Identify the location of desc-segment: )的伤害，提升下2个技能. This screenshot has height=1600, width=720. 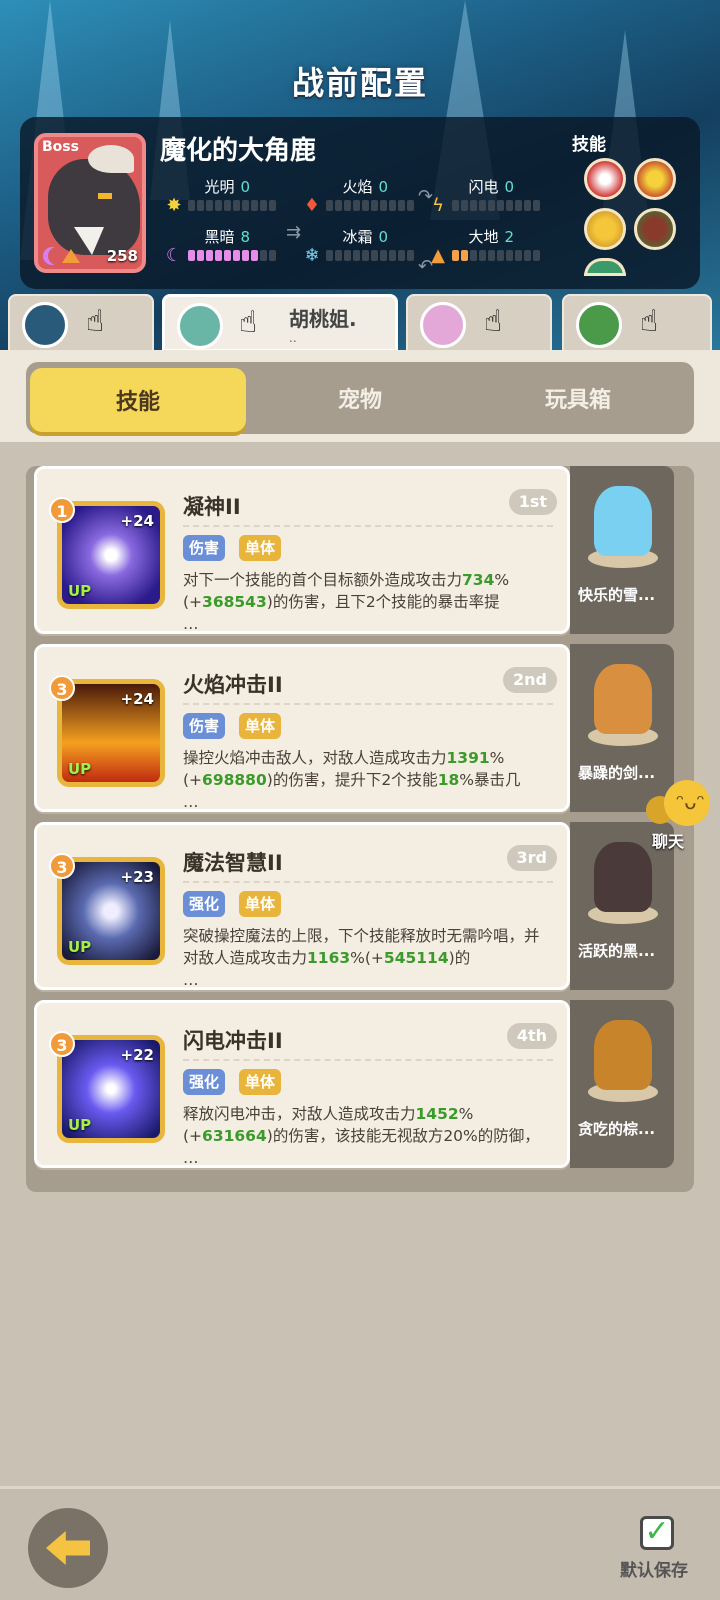
(352, 780).